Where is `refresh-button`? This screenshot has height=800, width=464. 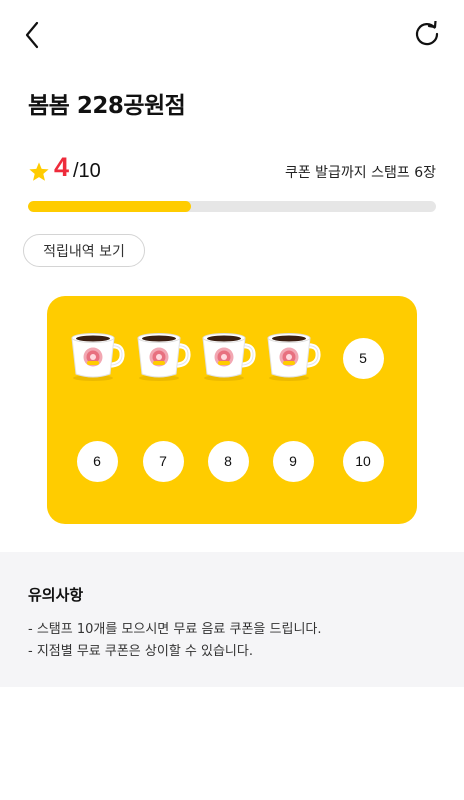 refresh-button is located at coordinates (427, 34).